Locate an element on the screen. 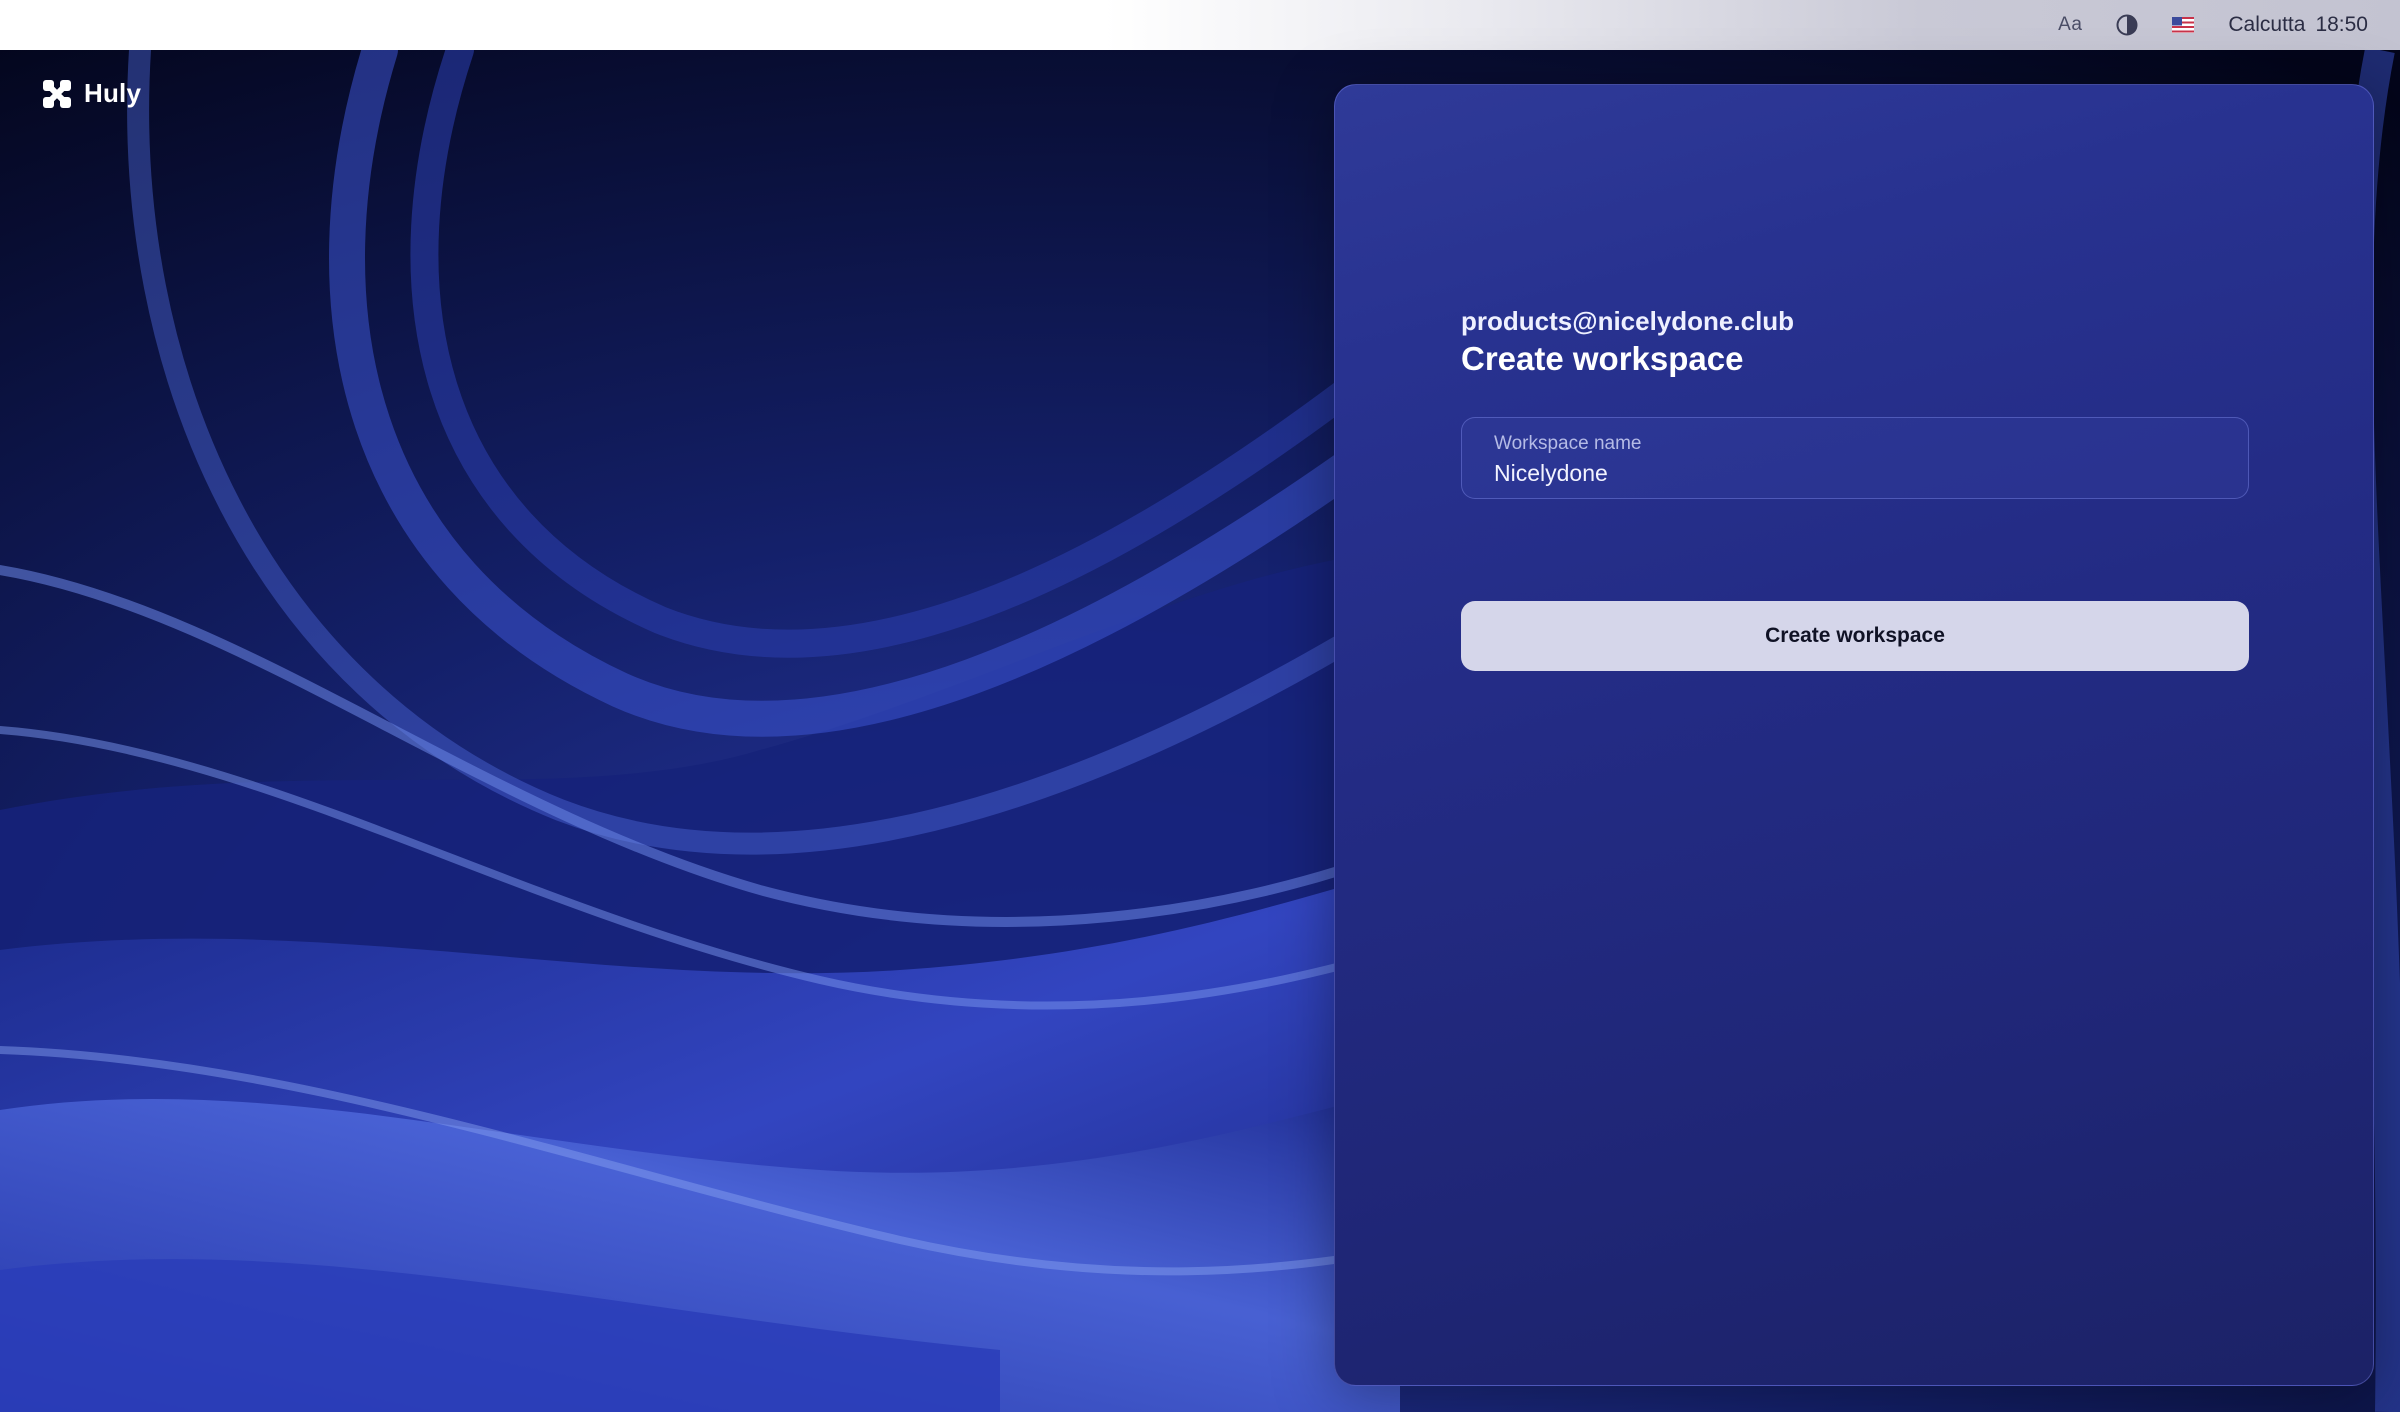  huly-logo-icon is located at coordinates (57, 94).